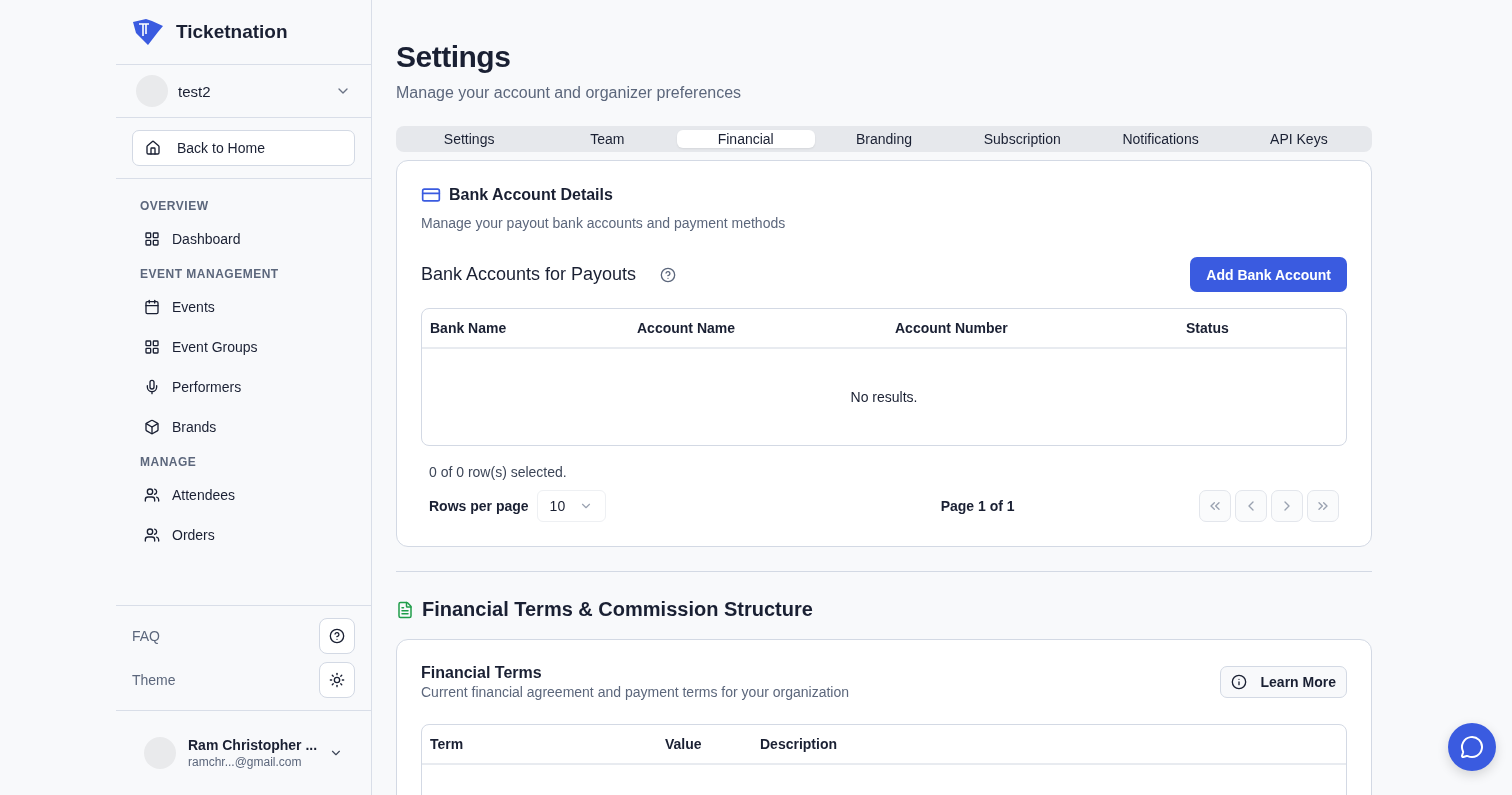 The image size is (1512, 795). Describe the element at coordinates (243, 752) in the screenshot. I see `user-menu: Ram Christopher ... ramchr...@gmail.com` at that location.